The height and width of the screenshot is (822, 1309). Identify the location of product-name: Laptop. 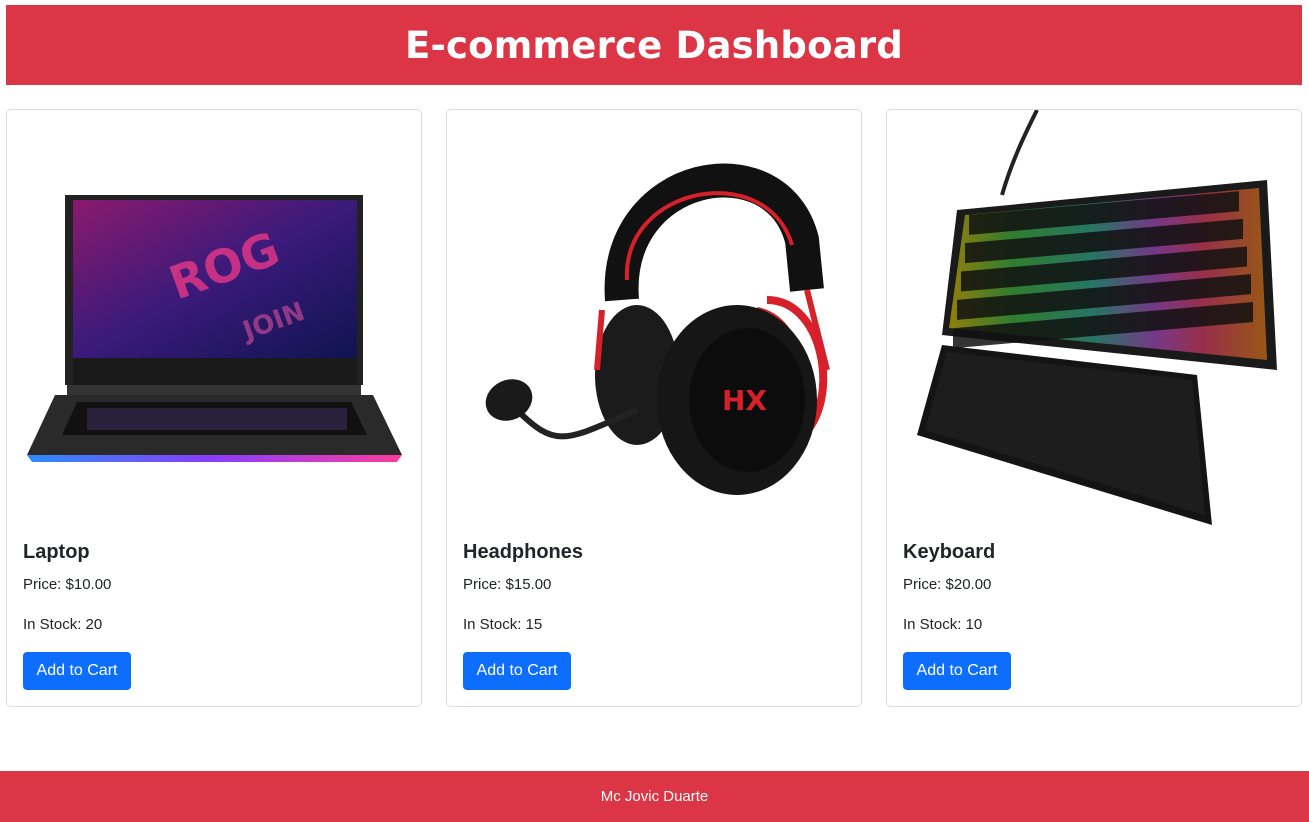
(56, 552).